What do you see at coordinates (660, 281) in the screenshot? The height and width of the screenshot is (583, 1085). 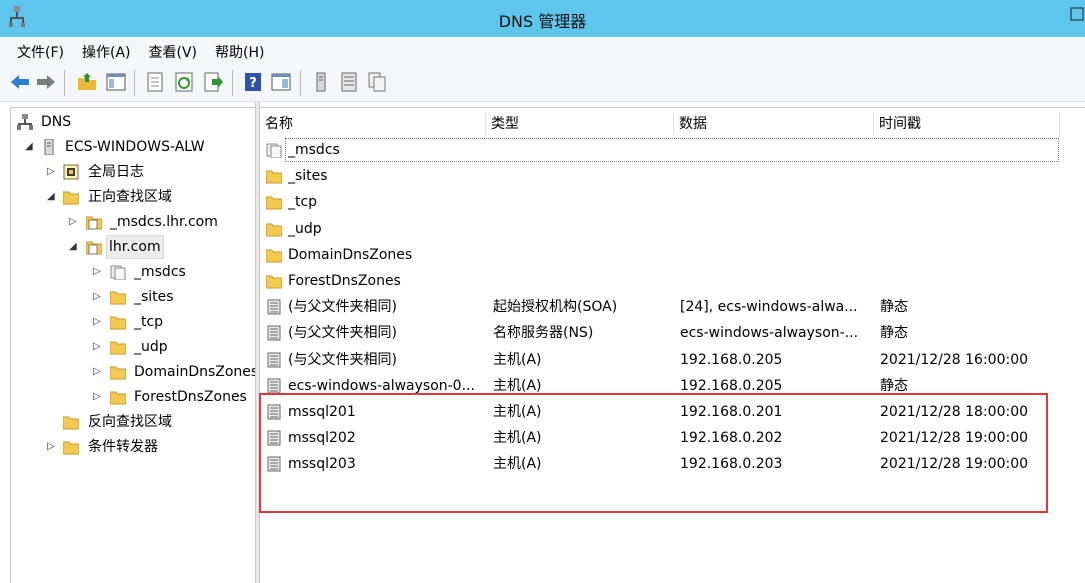 I see `table-row: ForestDnsZones` at bounding box center [660, 281].